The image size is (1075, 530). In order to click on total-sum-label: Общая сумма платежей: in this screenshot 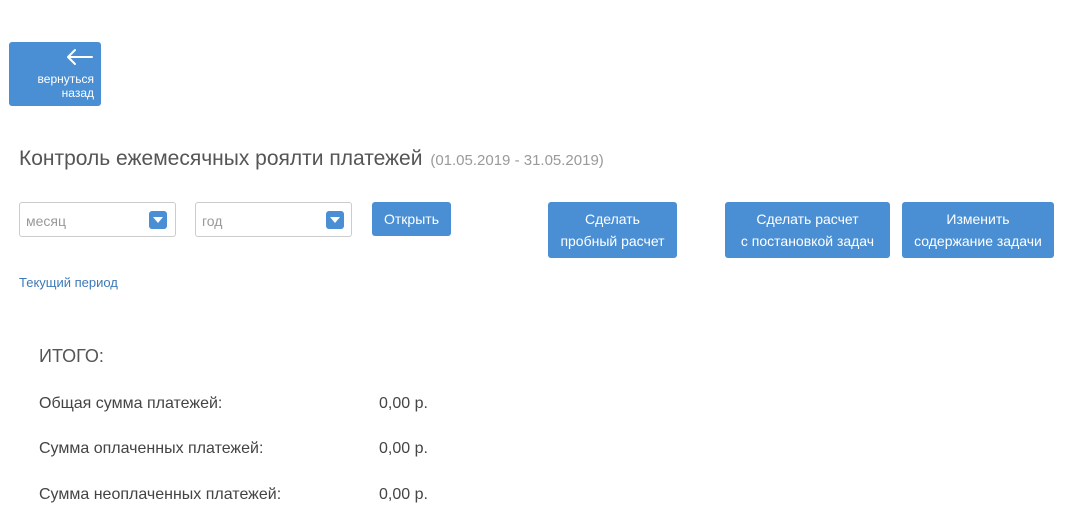, I will do `click(131, 403)`.